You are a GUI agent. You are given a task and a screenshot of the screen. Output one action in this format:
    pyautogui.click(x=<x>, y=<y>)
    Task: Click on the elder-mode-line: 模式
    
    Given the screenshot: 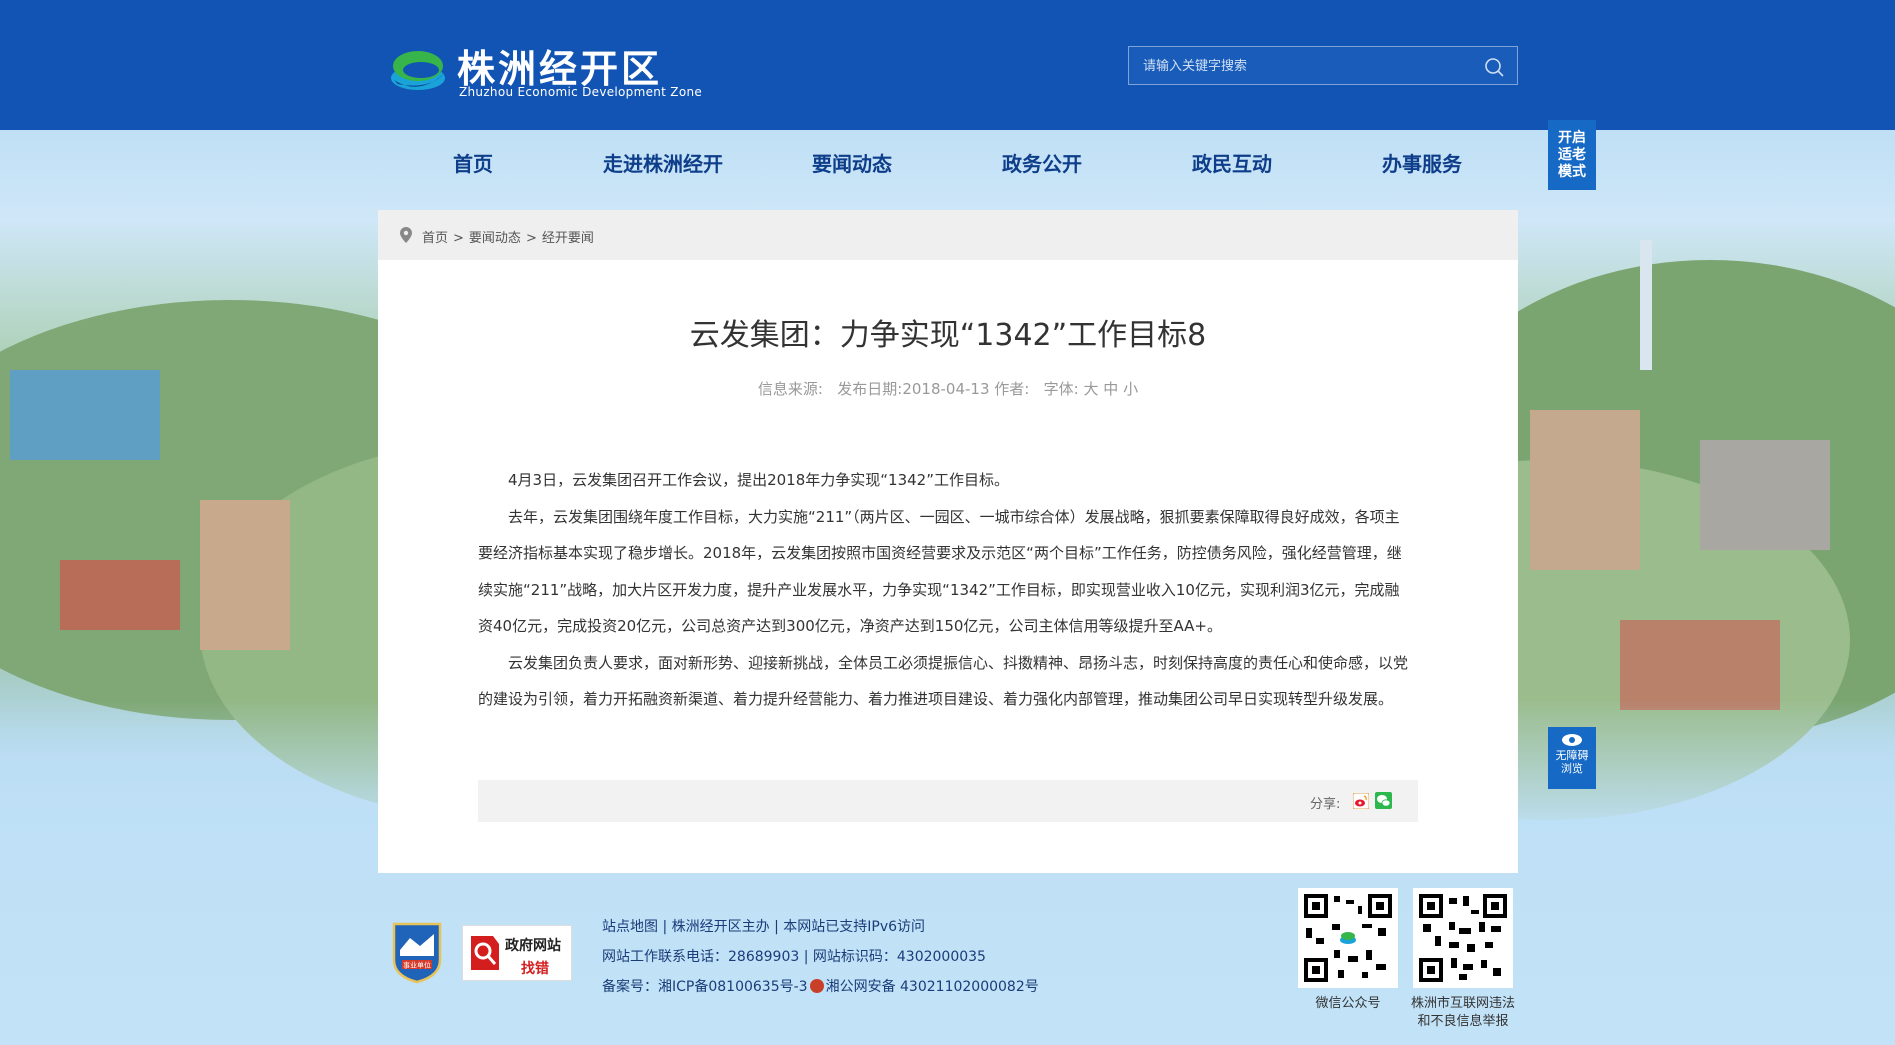 What is the action you would take?
    pyautogui.click(x=1572, y=172)
    